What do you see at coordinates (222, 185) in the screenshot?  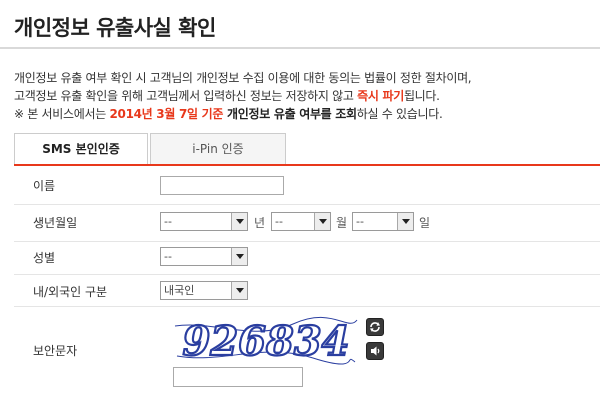 I see `name-input` at bounding box center [222, 185].